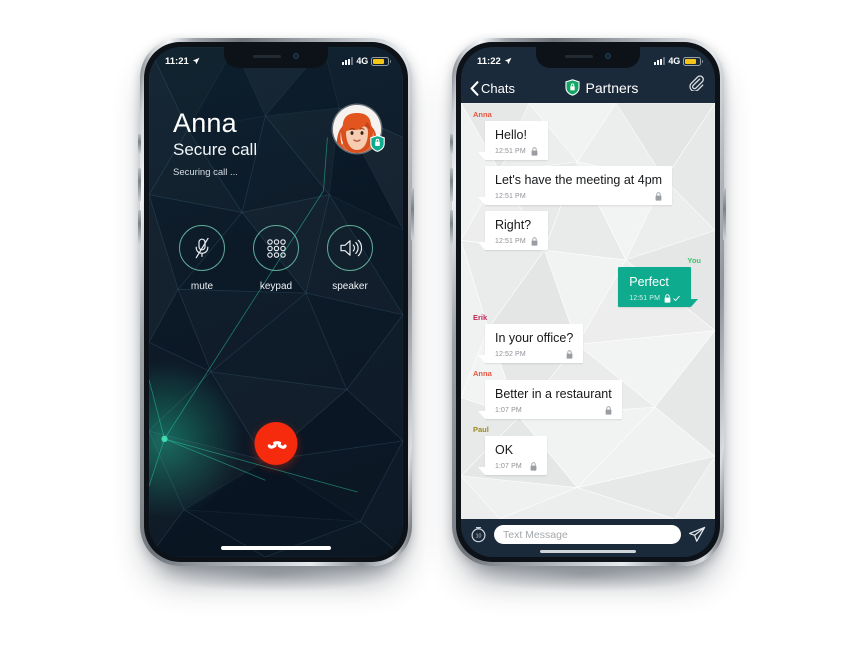  Describe the element at coordinates (676, 298) in the screenshot. I see `check-icon` at that location.